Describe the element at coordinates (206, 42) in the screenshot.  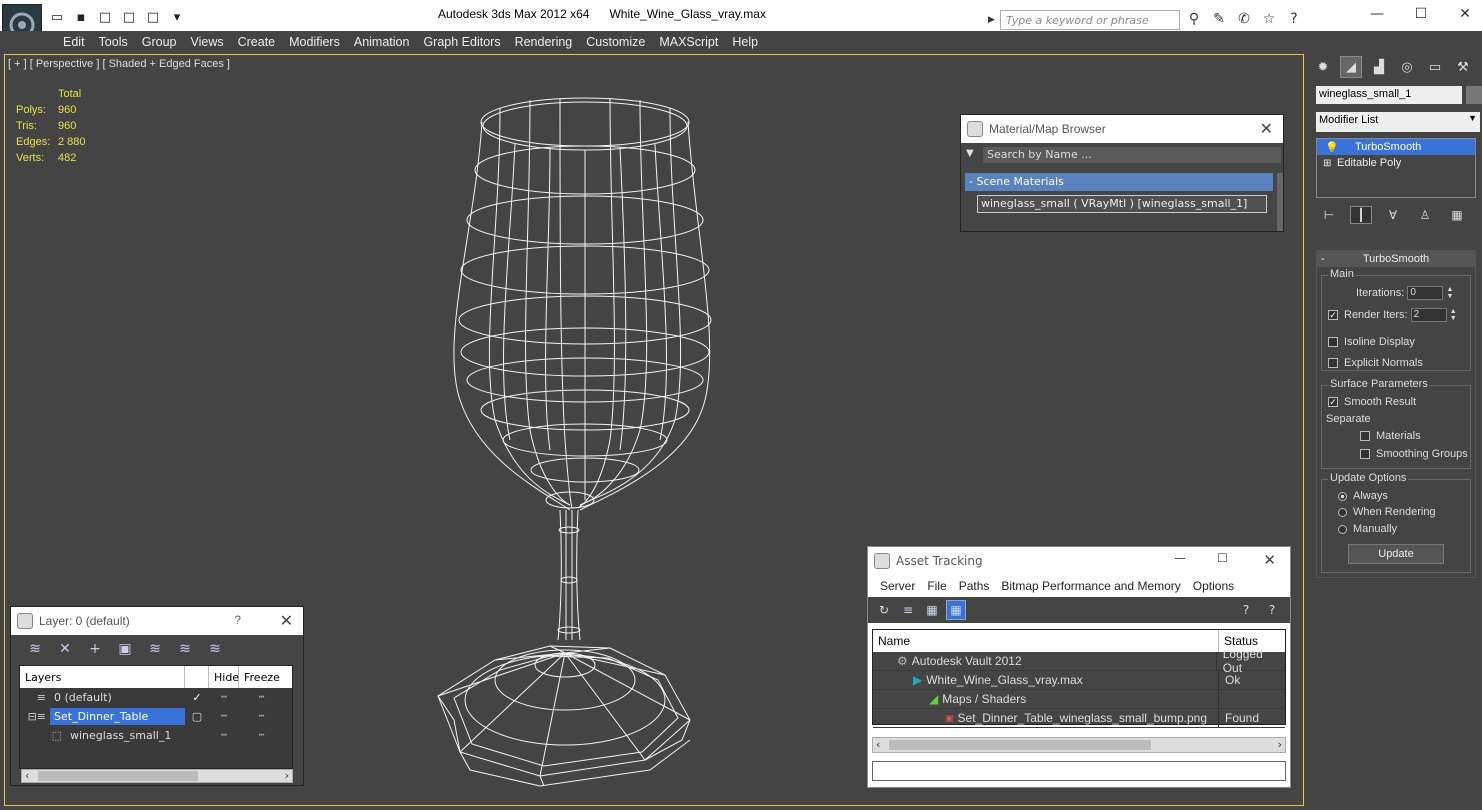
I see `menu-views: Views` at that location.